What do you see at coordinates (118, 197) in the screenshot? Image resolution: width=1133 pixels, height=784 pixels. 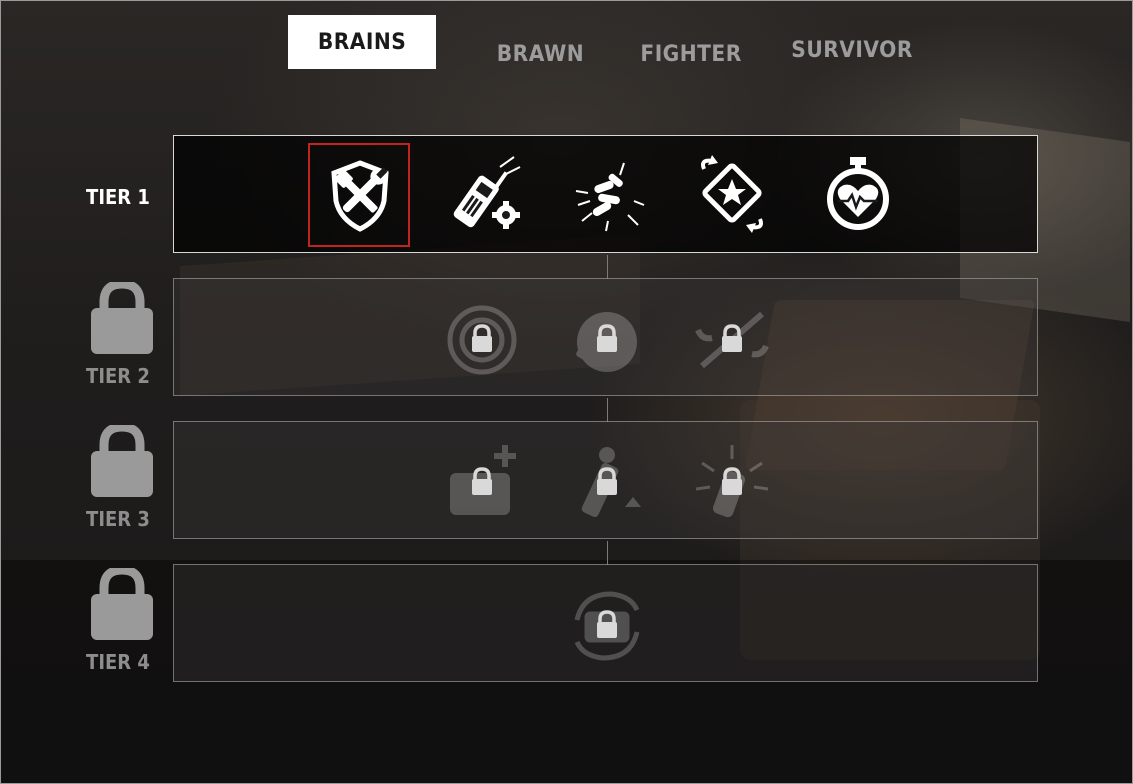 I see `tier-1-label: TIER 1` at bounding box center [118, 197].